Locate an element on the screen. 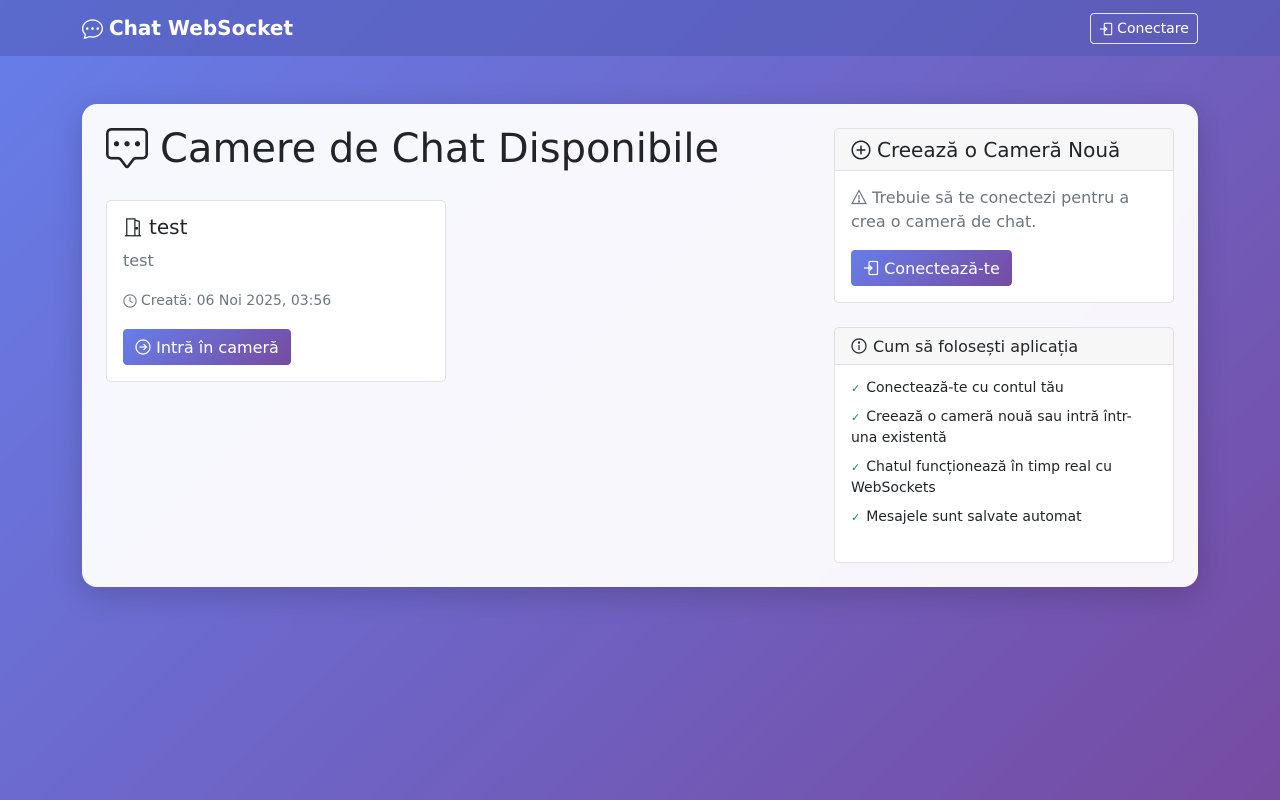 The height and width of the screenshot is (800, 1280). brand-label: Chat WebSocket is located at coordinates (201, 28).